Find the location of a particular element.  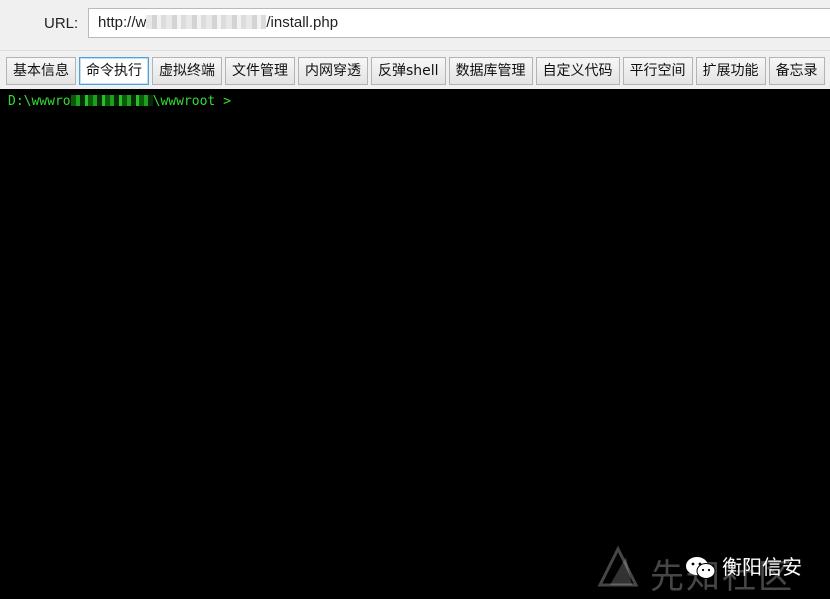

tab-virtual-terminal: 虚拟终端 is located at coordinates (187, 71).